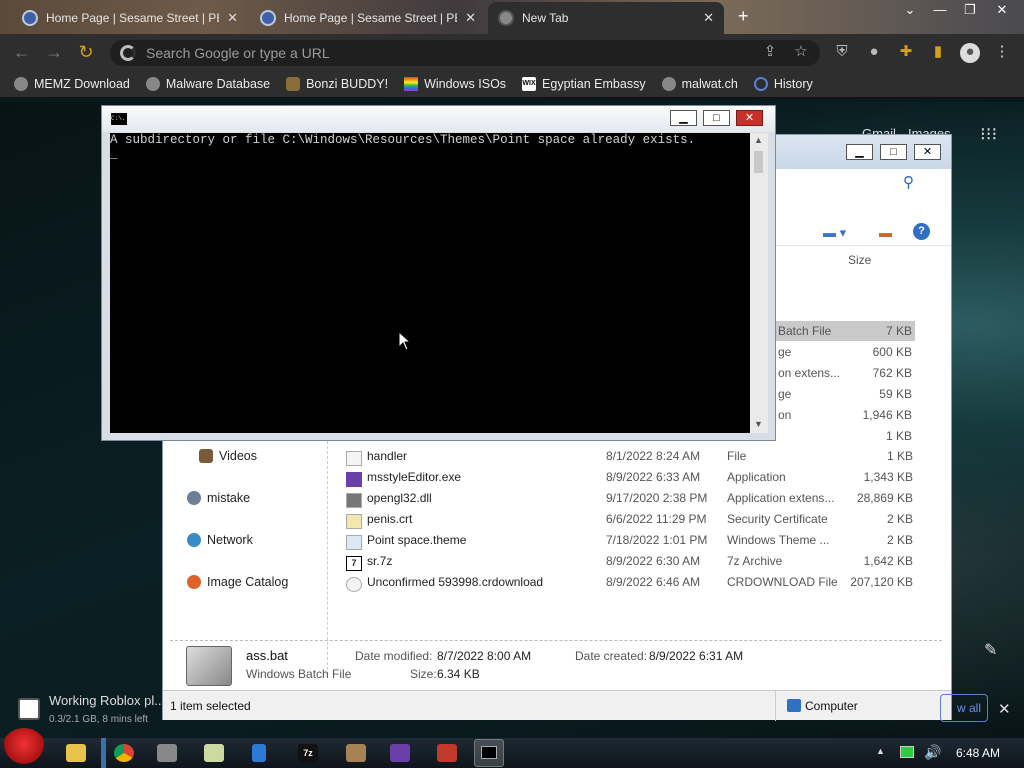 This screenshot has height=768, width=1024. I want to click on show-all-downloads-button: w all, so click(964, 708).